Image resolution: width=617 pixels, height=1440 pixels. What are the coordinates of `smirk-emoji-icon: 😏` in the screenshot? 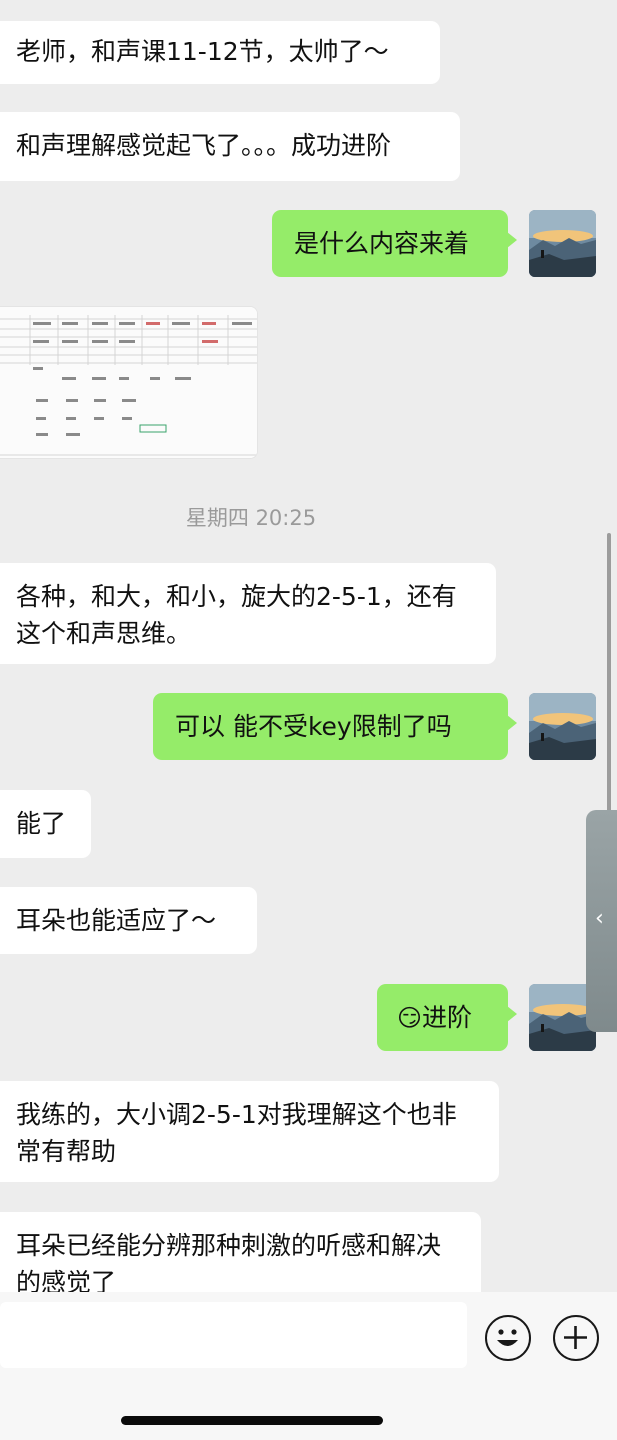 It's located at (410, 1018).